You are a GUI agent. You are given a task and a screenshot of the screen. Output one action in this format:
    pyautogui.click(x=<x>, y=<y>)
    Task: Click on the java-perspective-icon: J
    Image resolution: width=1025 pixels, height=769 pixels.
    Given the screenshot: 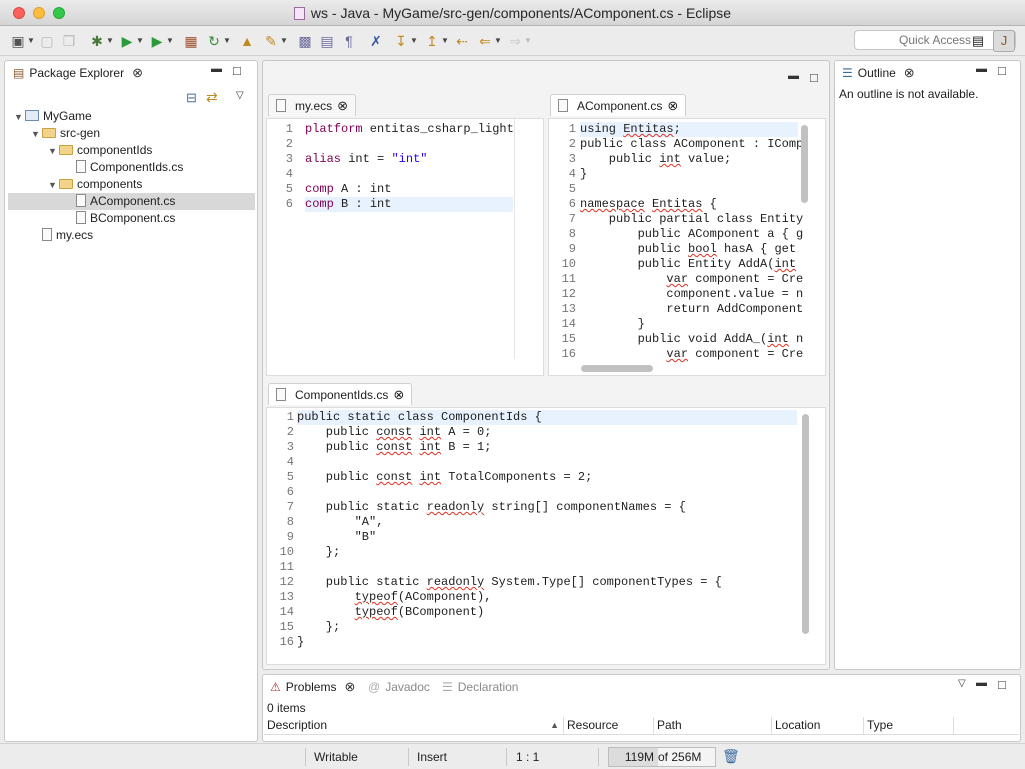 What is the action you would take?
    pyautogui.click(x=1004, y=41)
    